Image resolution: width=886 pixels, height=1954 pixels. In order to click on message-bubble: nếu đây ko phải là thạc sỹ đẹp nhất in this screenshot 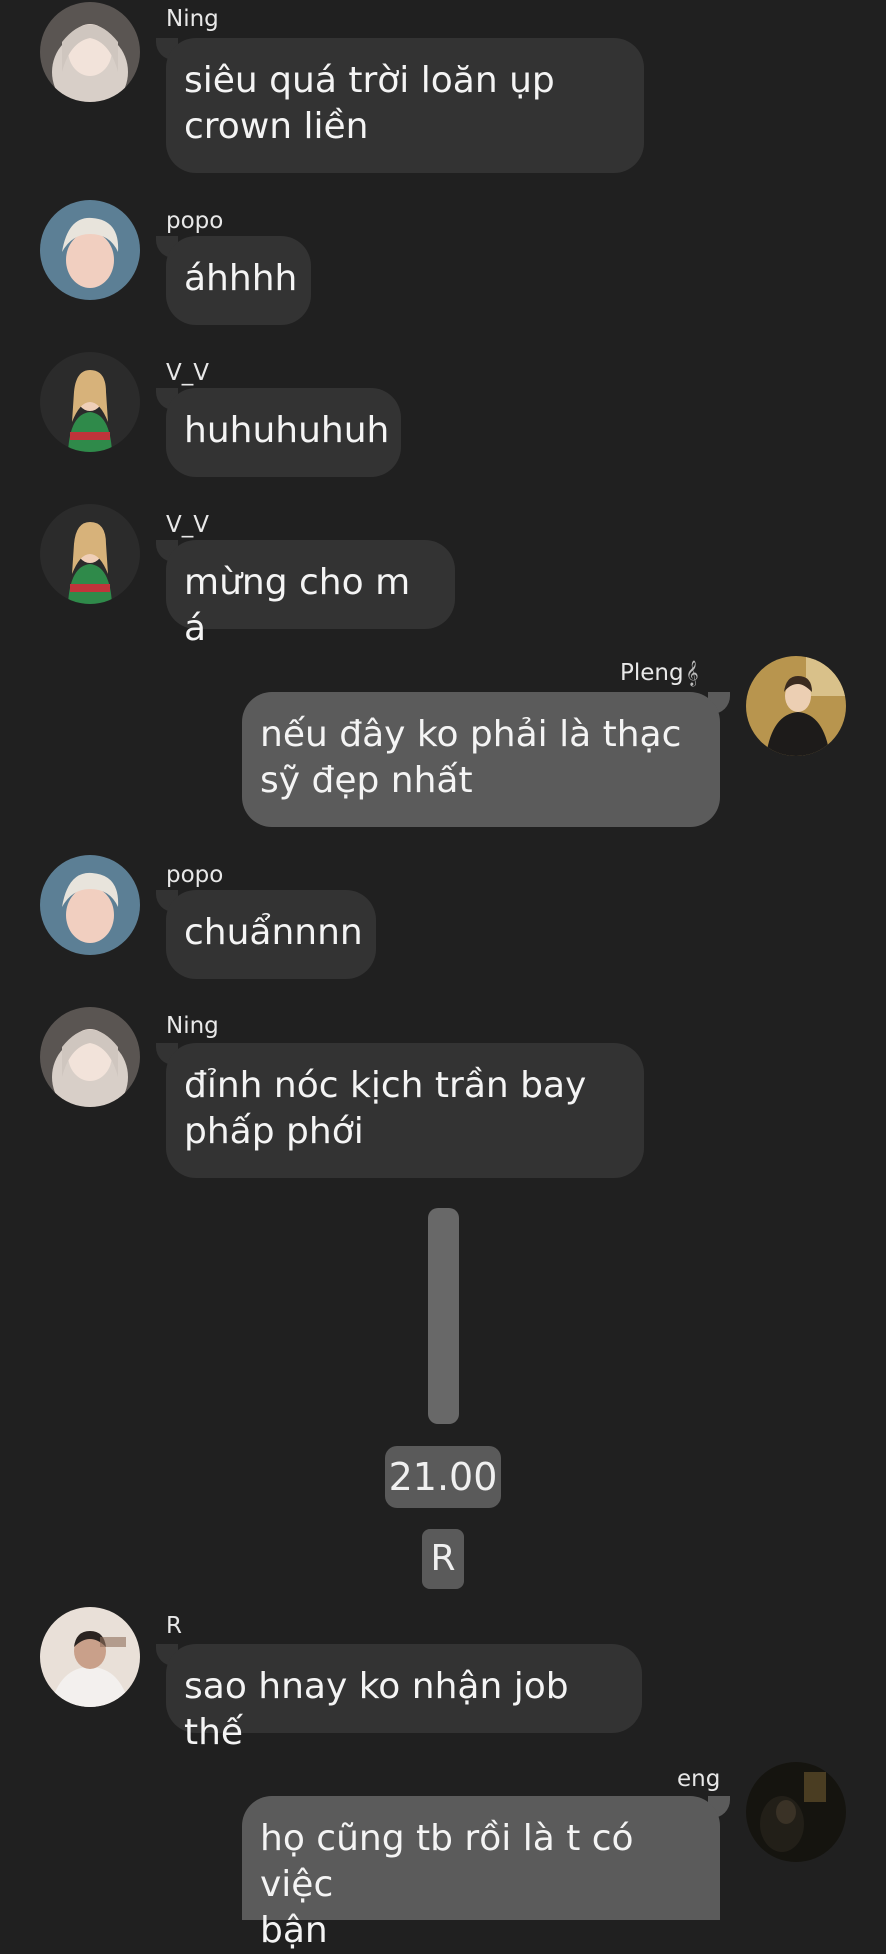, I will do `click(481, 759)`.